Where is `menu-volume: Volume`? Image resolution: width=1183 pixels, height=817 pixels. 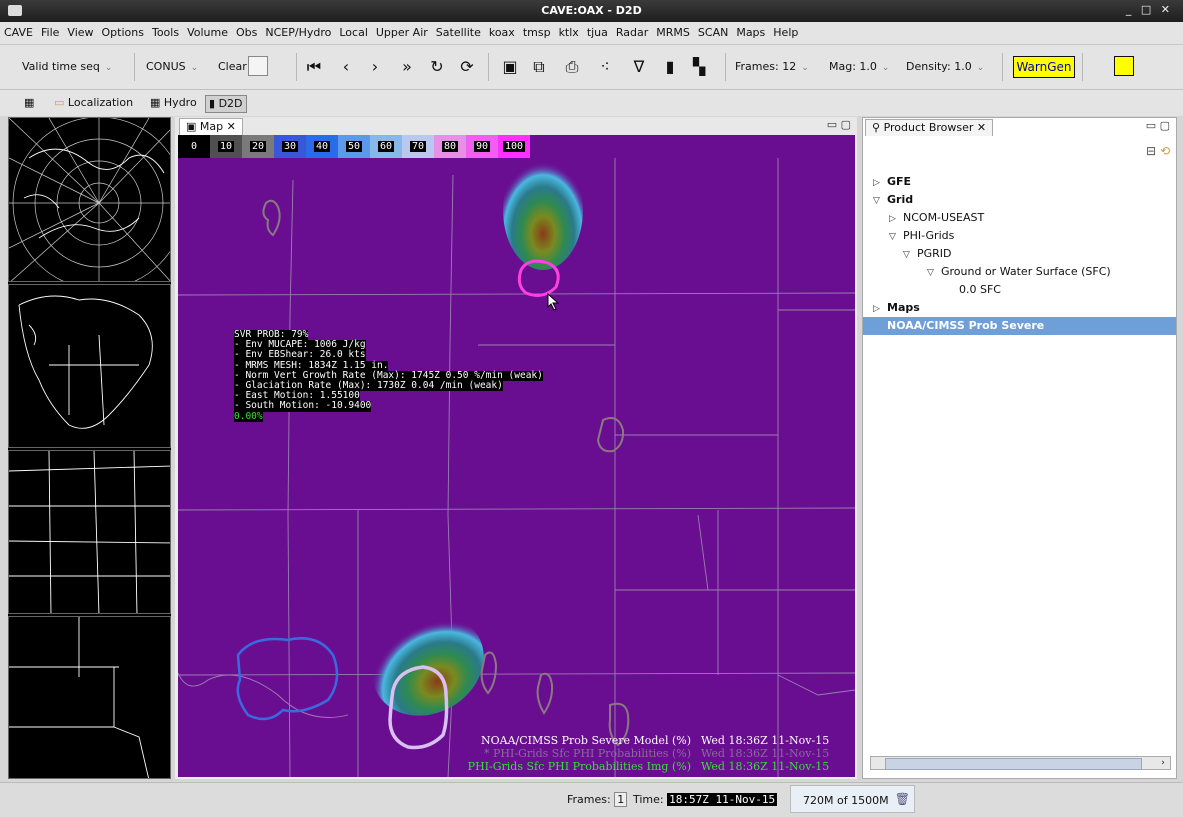
menu-volume: Volume is located at coordinates (207, 30).